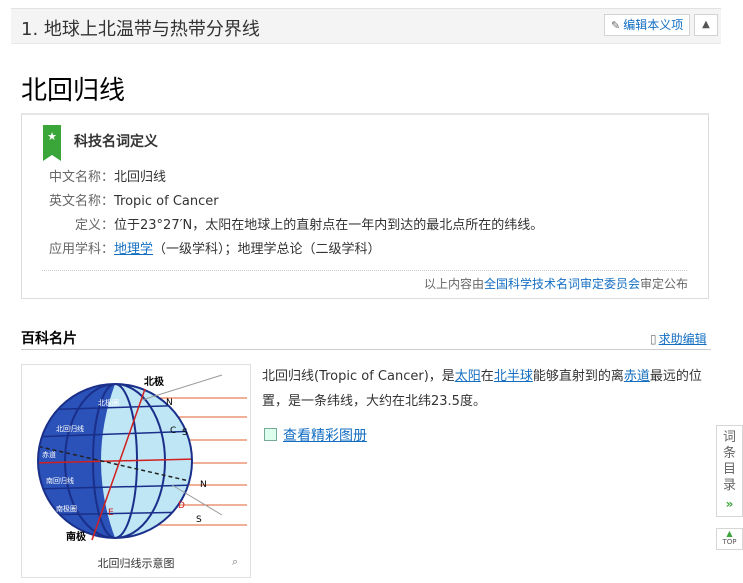  What do you see at coordinates (52, 143) in the screenshot?
I see `bookmark-ribbon-icon: ★` at bounding box center [52, 143].